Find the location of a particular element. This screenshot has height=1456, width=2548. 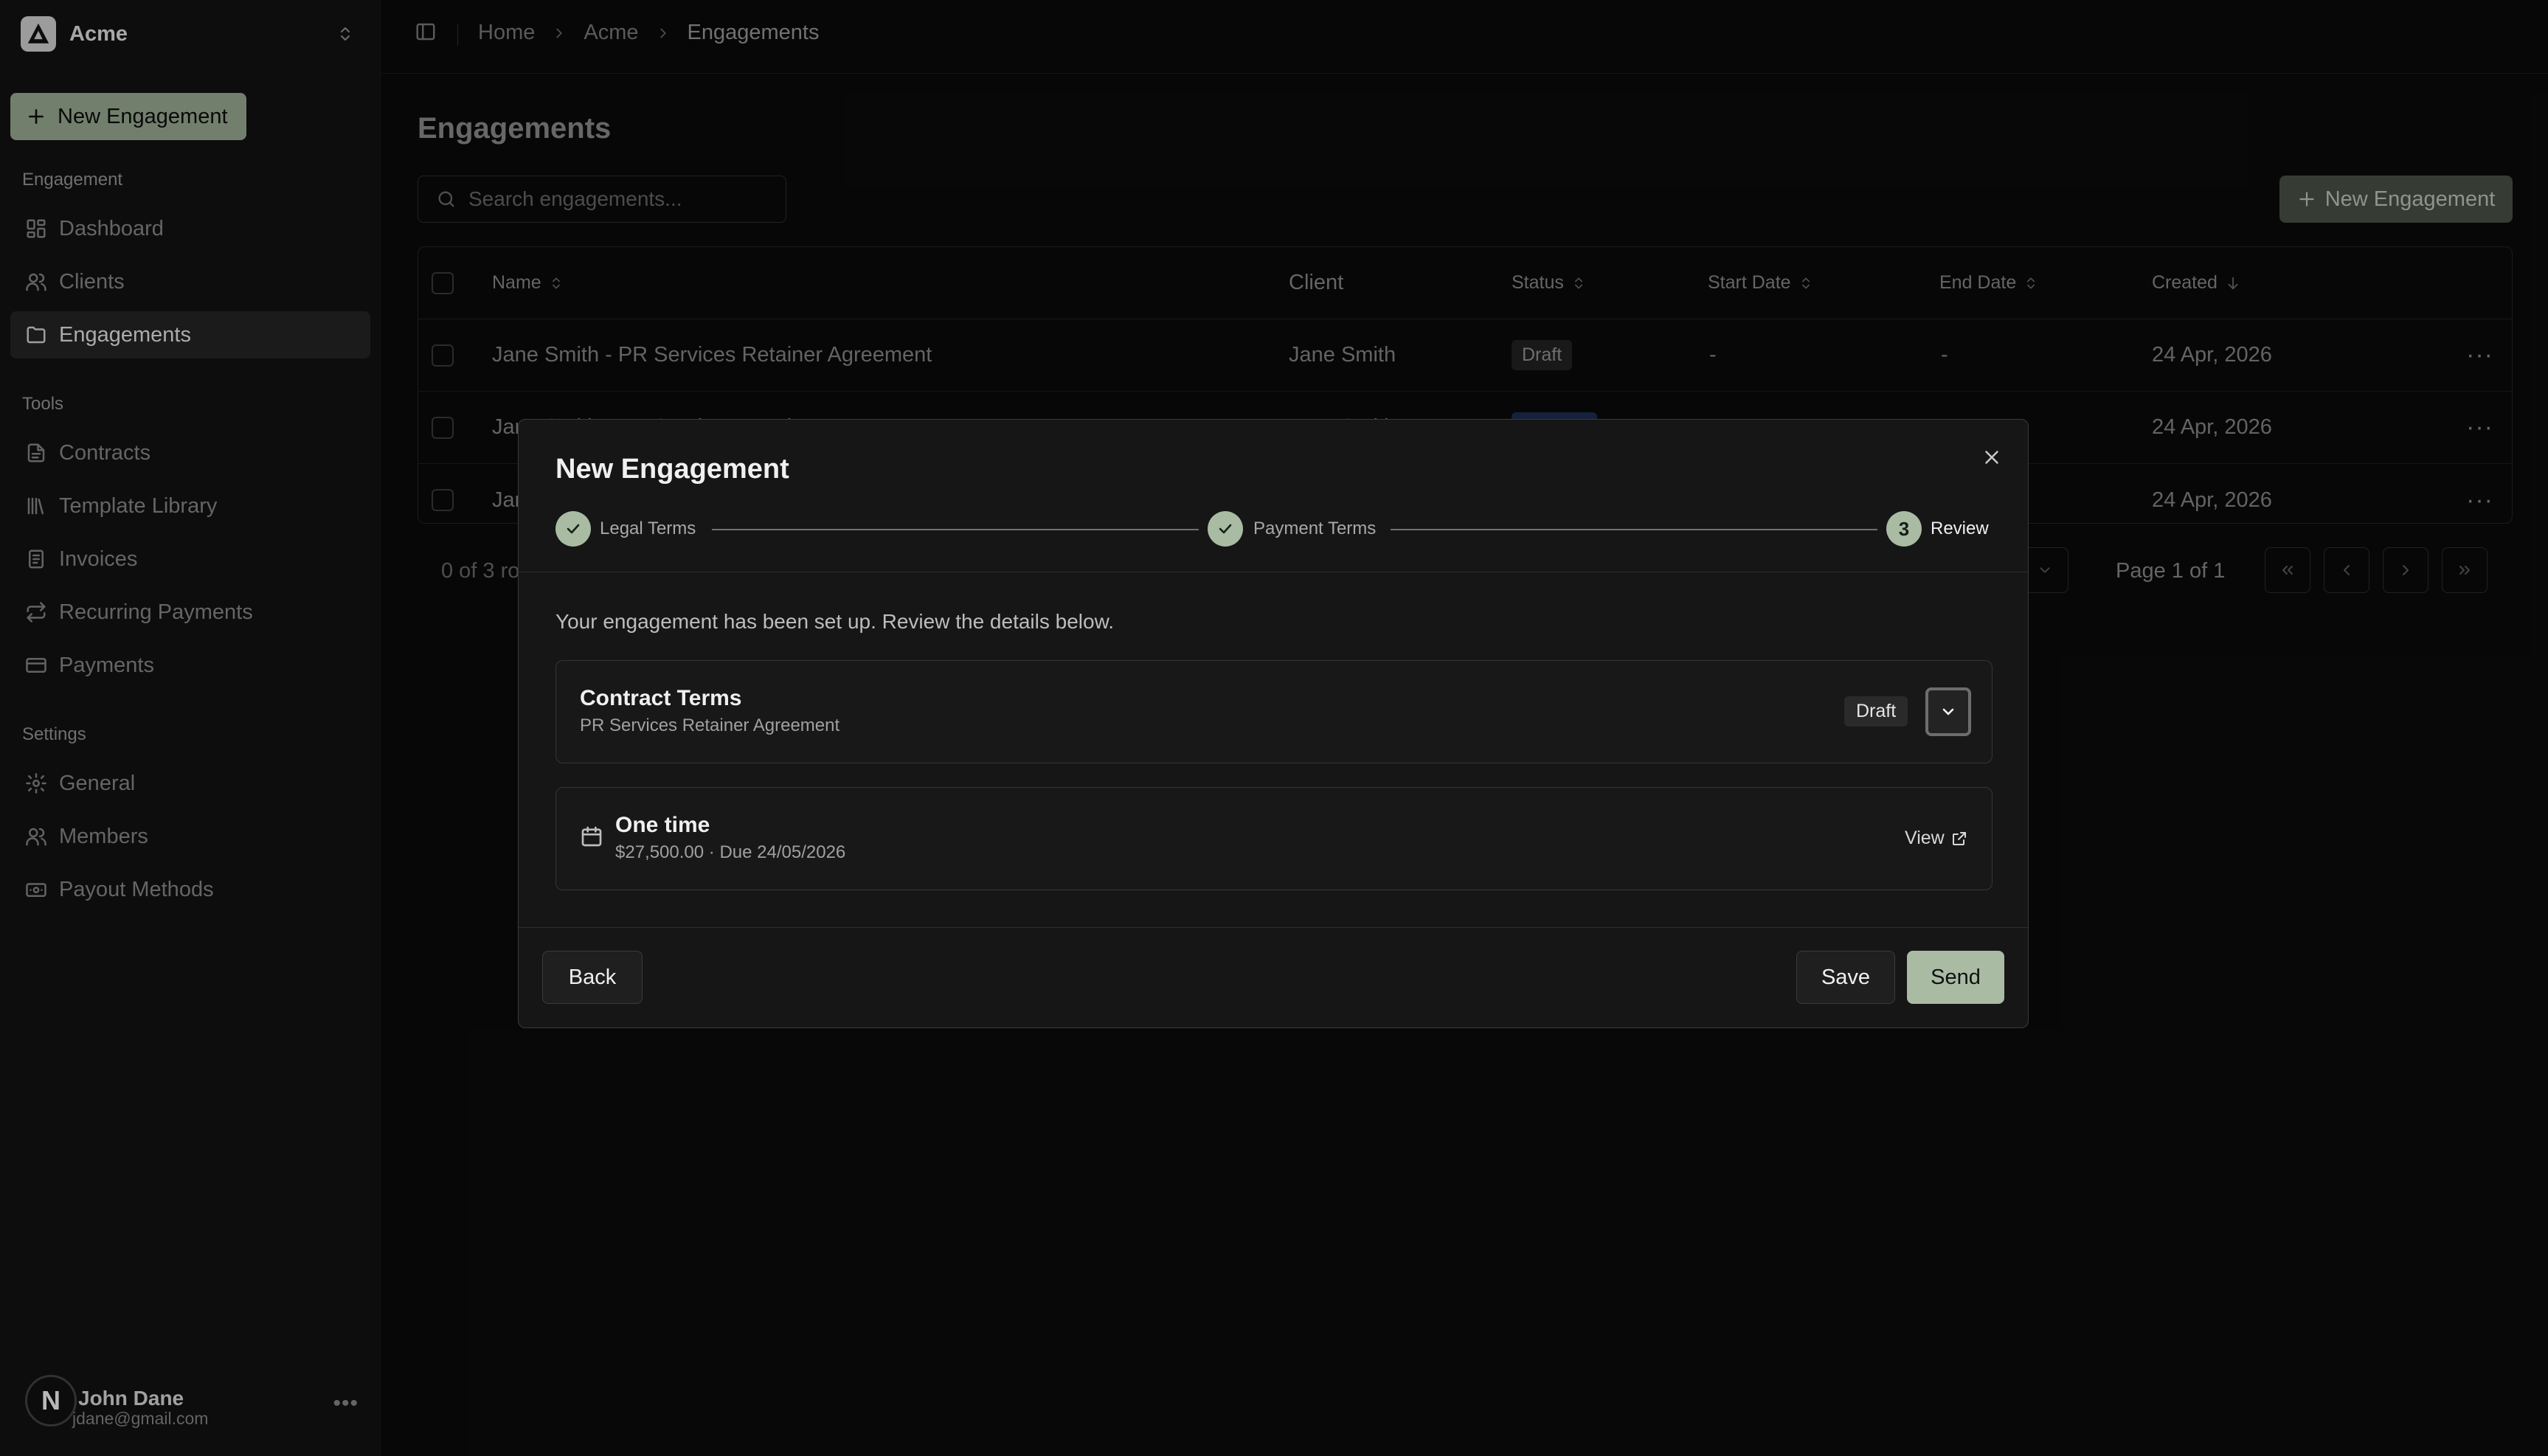

step-legal-terms-label: Legal Terms is located at coordinates (648, 528).